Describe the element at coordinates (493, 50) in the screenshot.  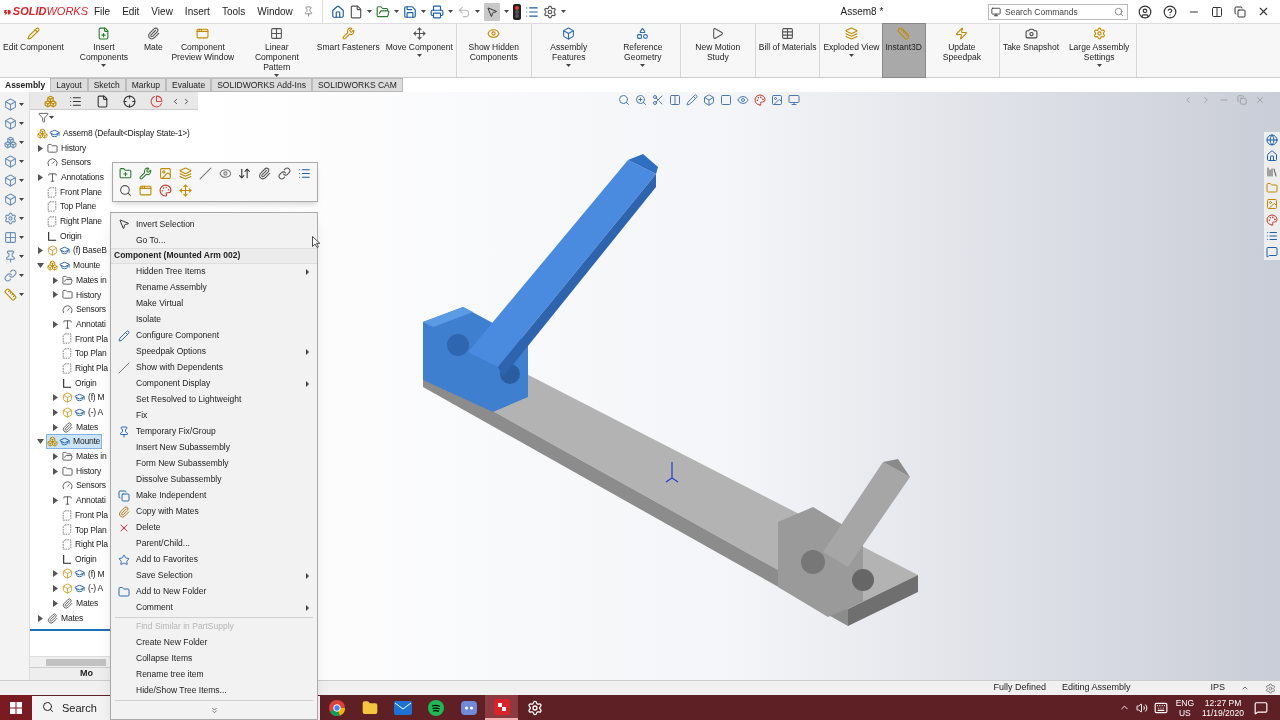
I see `ribbon-button: Show Hidden Components` at that location.